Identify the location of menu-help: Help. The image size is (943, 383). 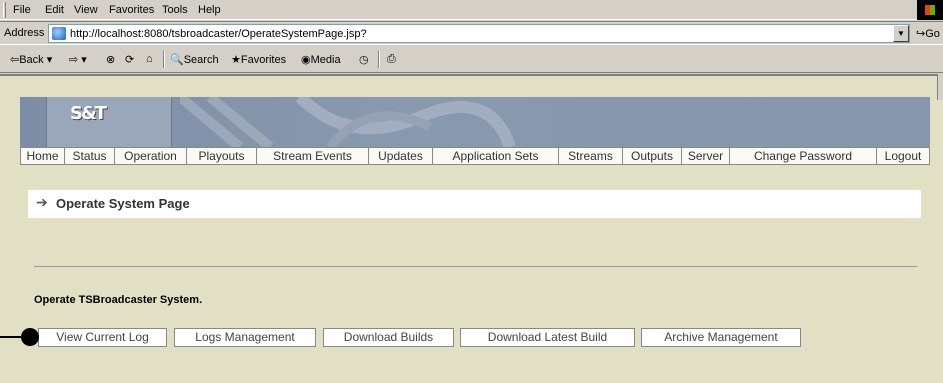
(209, 10).